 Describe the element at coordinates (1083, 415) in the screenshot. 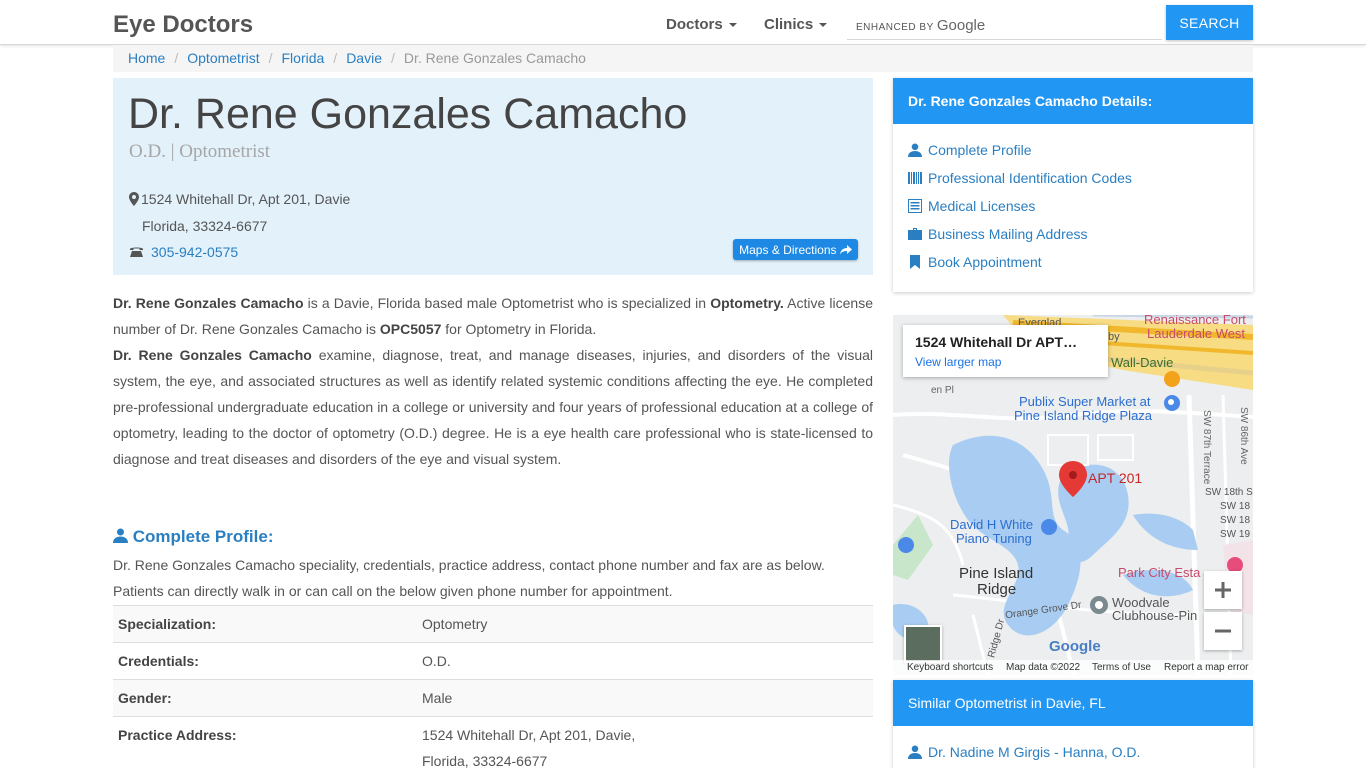

I see `map-label: Pine Island Ridge Plaza` at that location.